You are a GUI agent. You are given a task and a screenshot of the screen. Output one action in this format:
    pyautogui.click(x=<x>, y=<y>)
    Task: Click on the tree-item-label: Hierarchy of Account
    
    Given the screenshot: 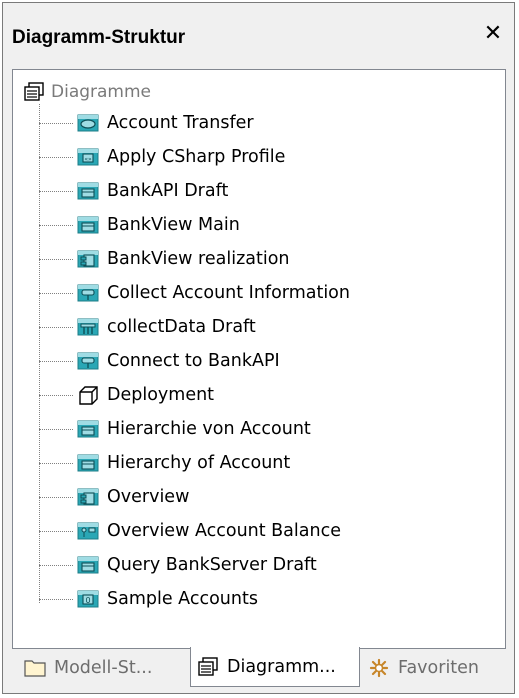 What is the action you would take?
    pyautogui.click(x=199, y=463)
    